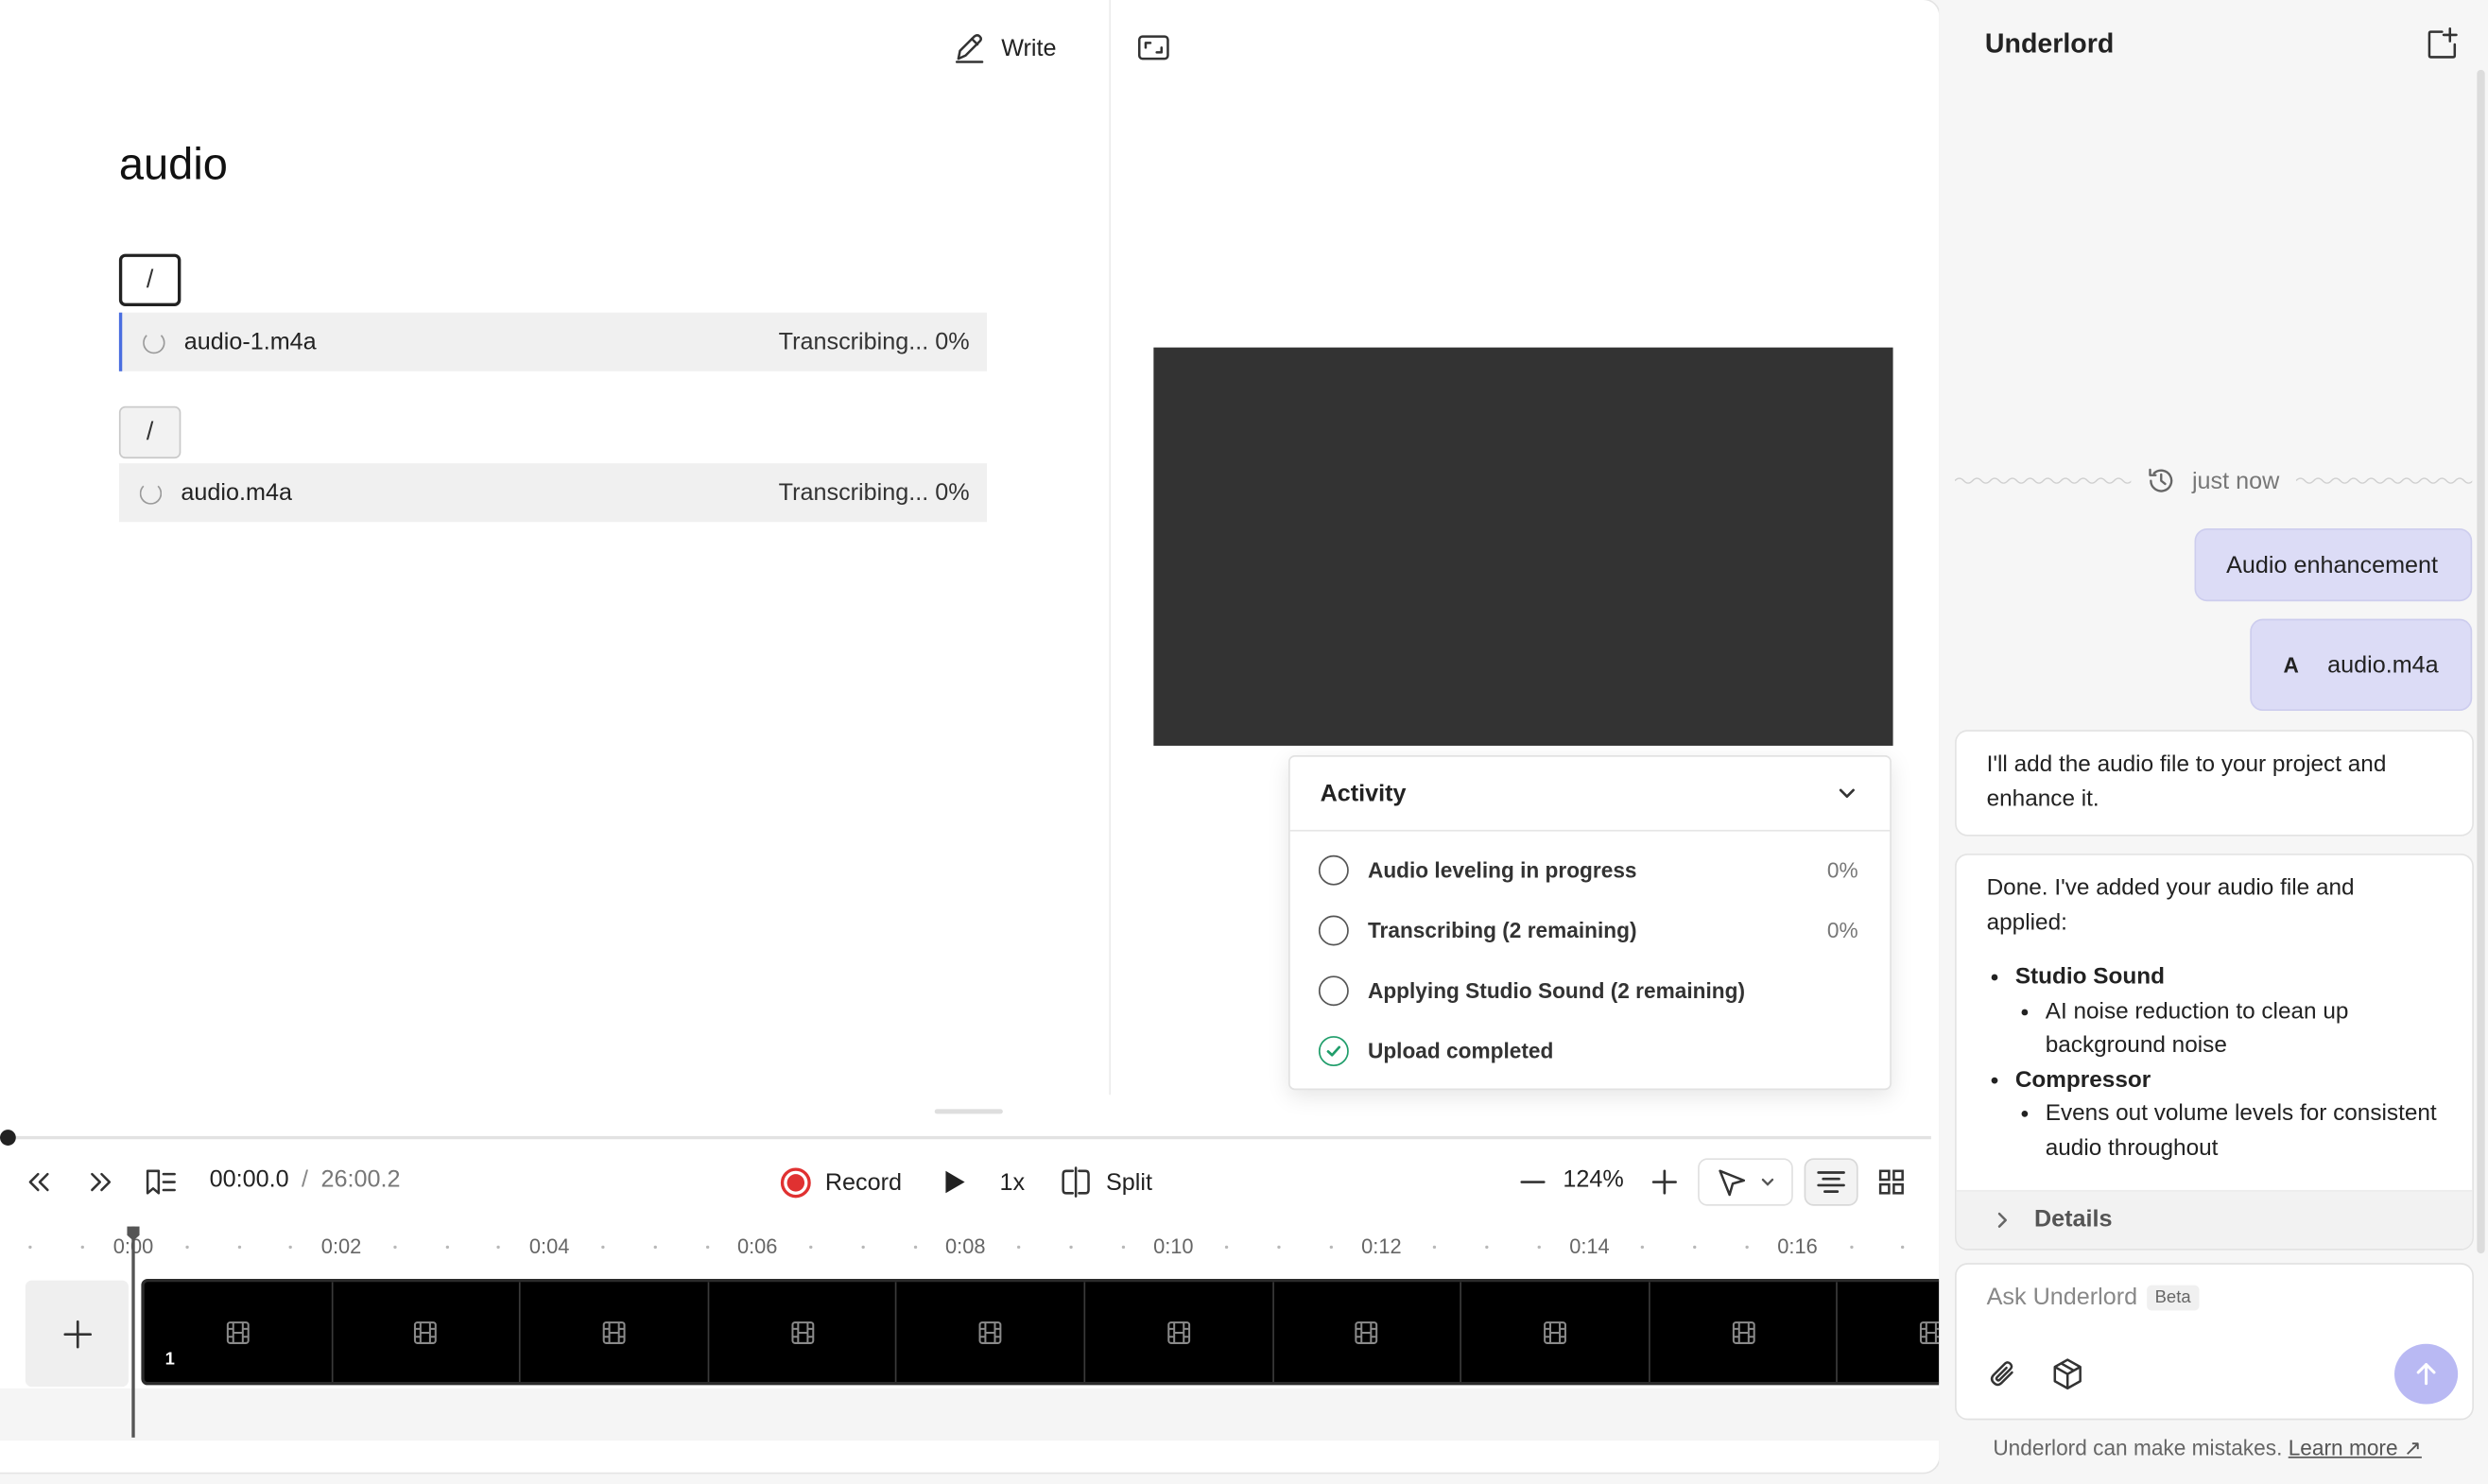 Image resolution: width=2488 pixels, height=1484 pixels. I want to click on script-view-icon, so click(1831, 1182).